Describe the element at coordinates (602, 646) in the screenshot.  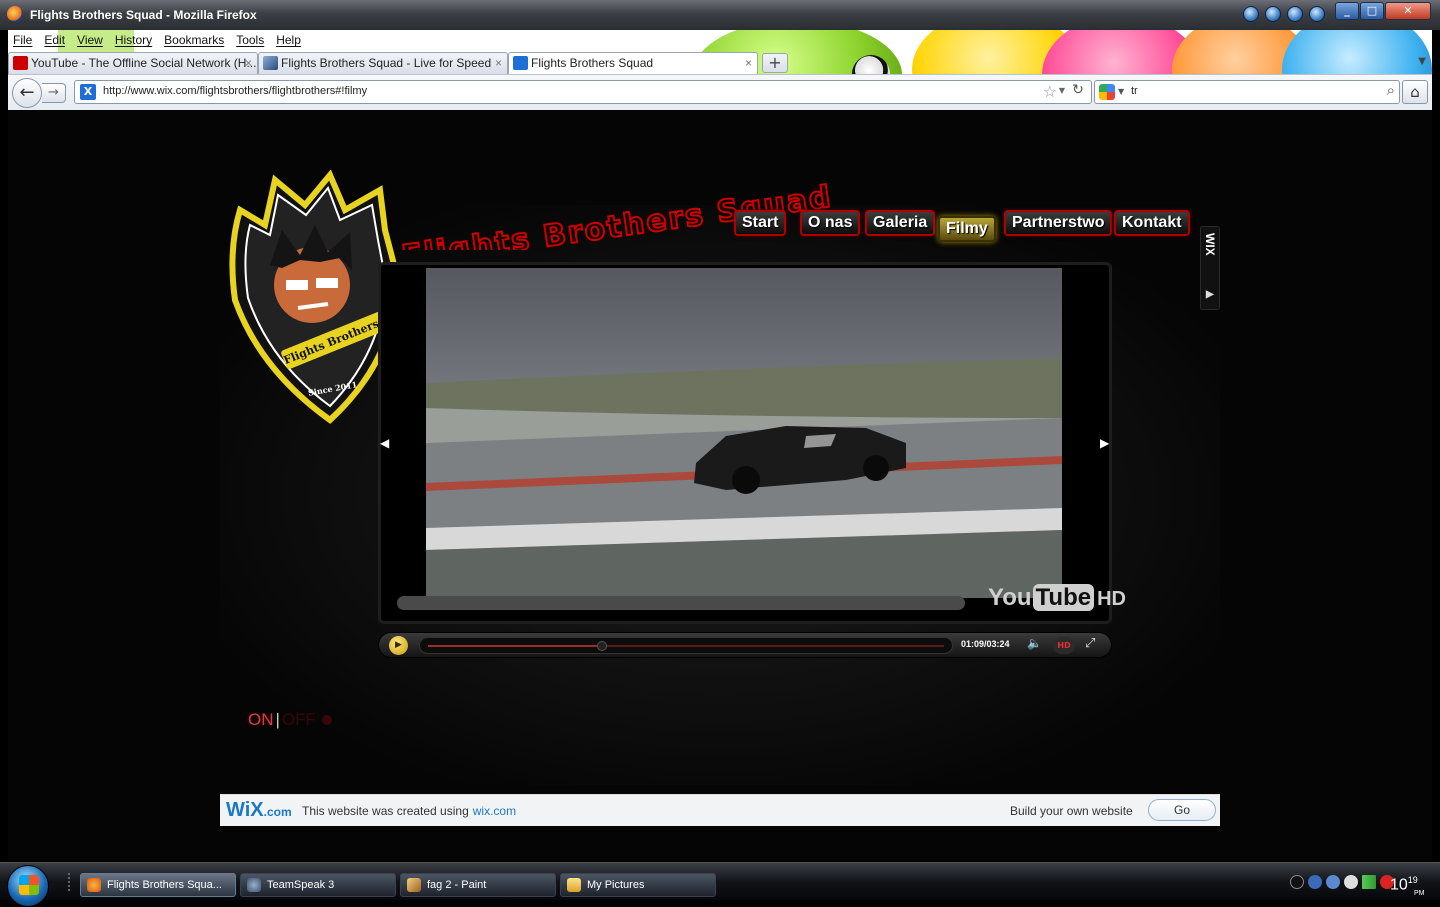
I see `seek-handle` at that location.